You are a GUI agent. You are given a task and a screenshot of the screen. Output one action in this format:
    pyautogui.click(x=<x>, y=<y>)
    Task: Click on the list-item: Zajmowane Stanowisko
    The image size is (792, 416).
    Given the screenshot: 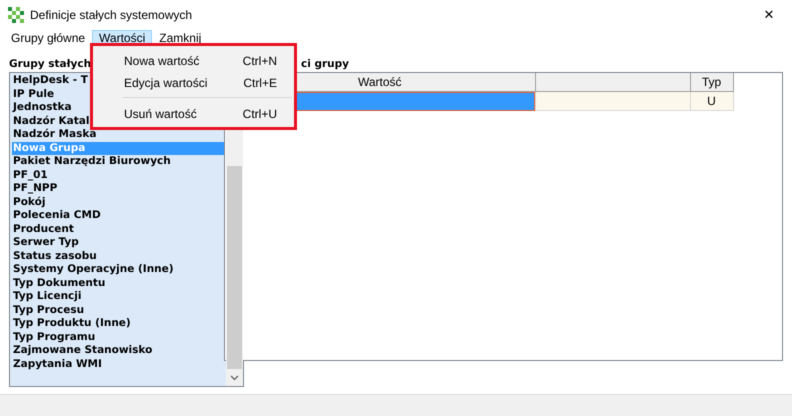 What is the action you would take?
    pyautogui.click(x=82, y=351)
    